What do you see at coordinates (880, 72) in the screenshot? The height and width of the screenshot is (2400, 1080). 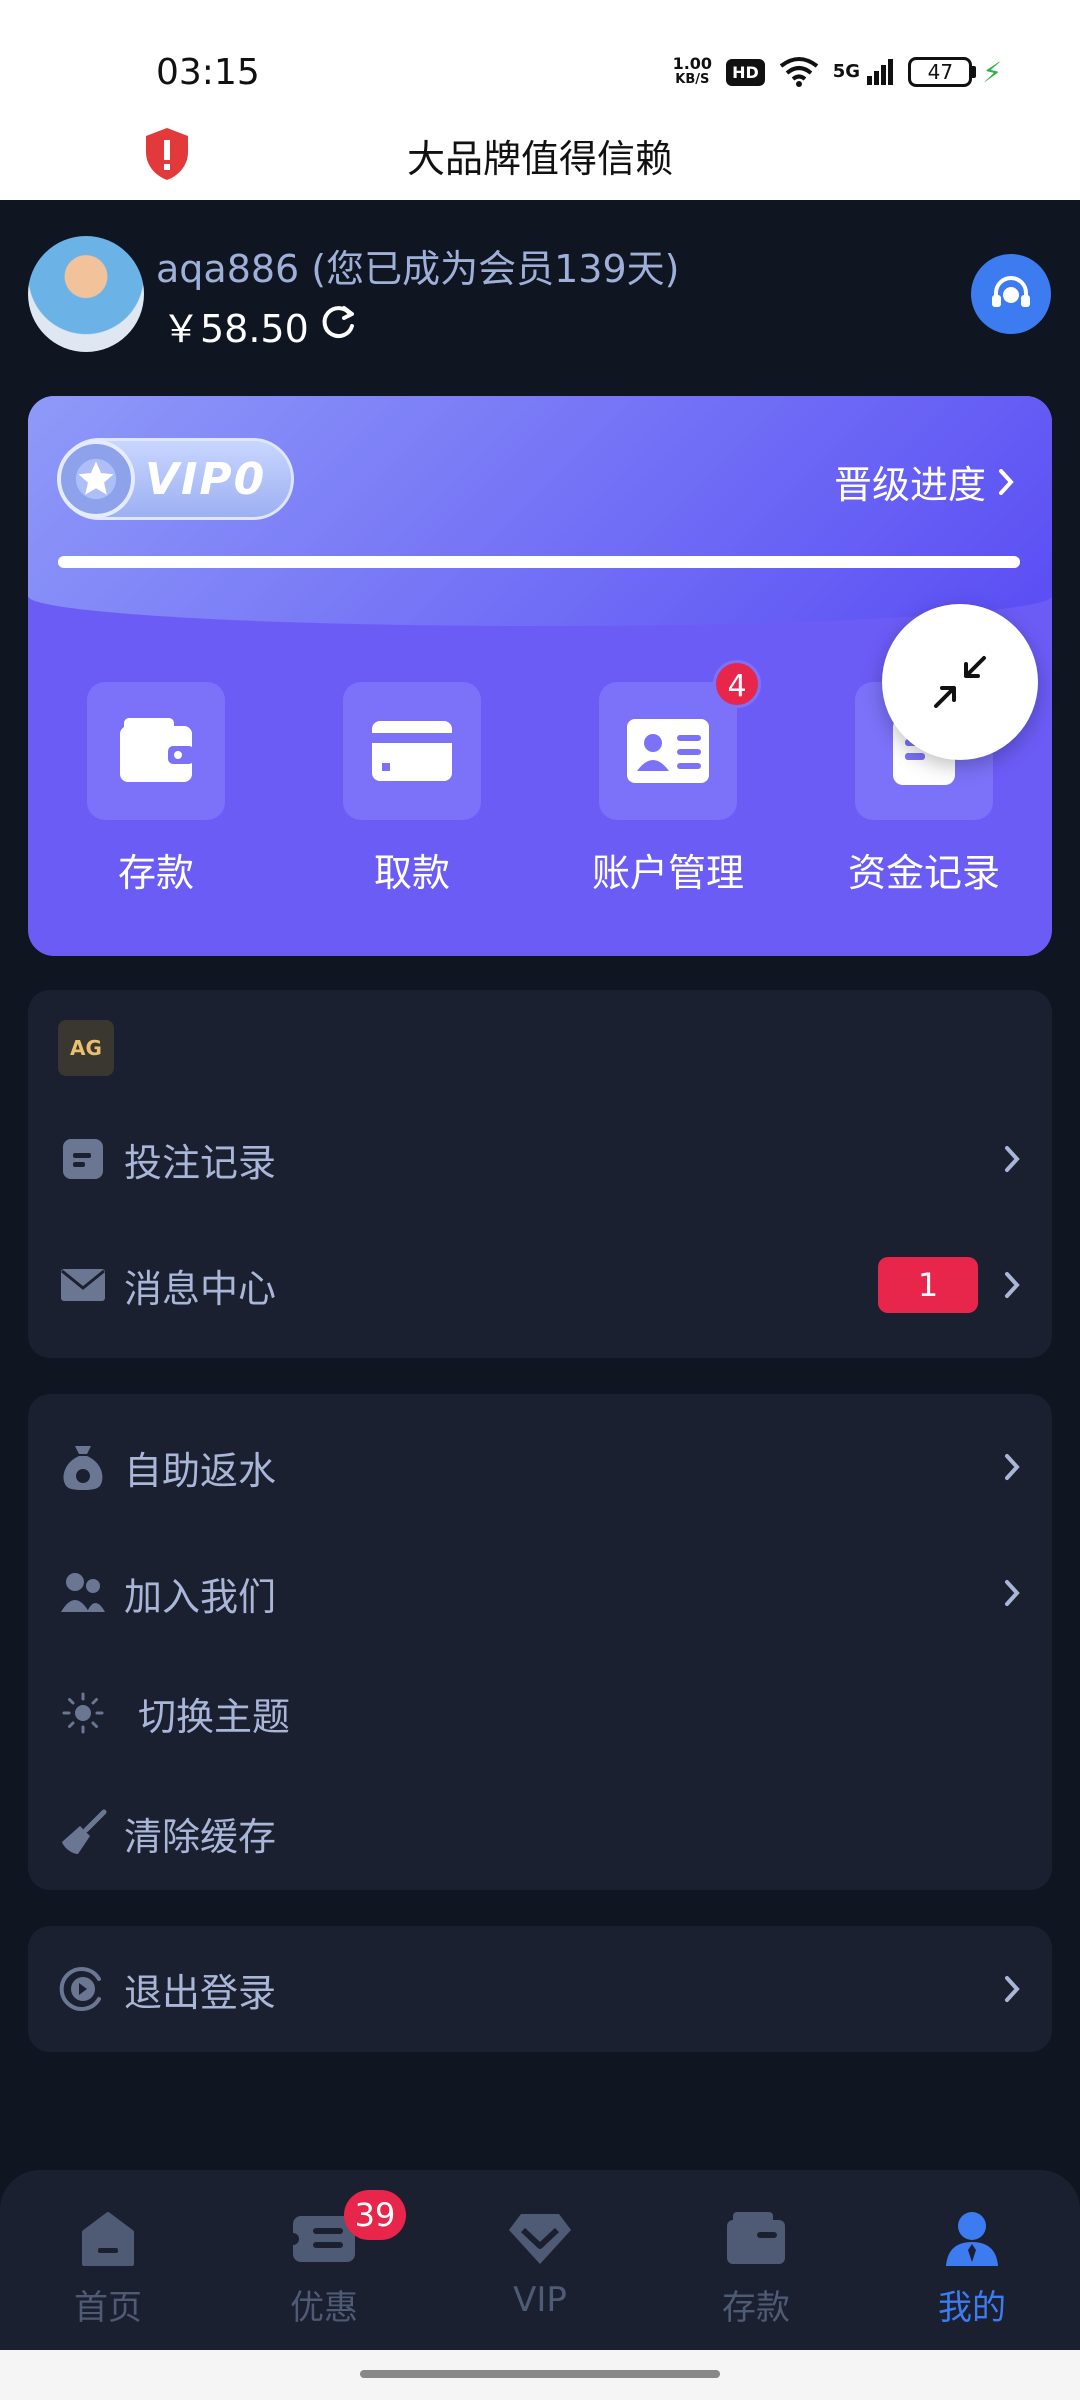 I see `signal-bars-icon` at bounding box center [880, 72].